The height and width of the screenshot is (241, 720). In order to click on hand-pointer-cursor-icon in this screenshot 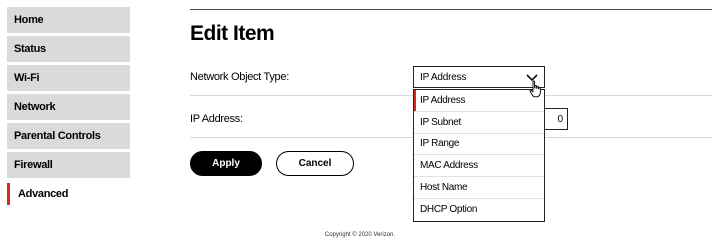, I will do `click(535, 89)`.